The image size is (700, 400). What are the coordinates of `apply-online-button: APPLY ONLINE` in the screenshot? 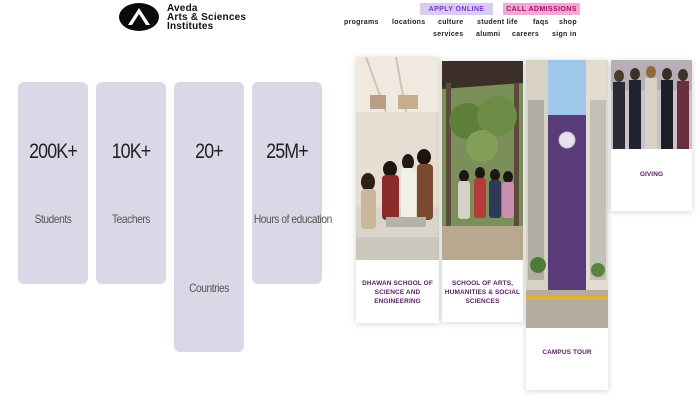 It's located at (456, 9).